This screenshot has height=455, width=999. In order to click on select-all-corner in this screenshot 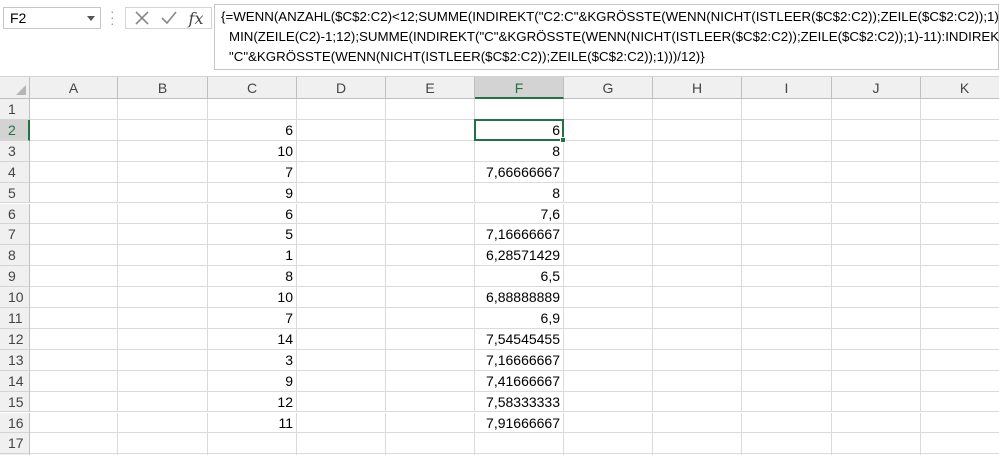, I will do `click(15, 88)`.